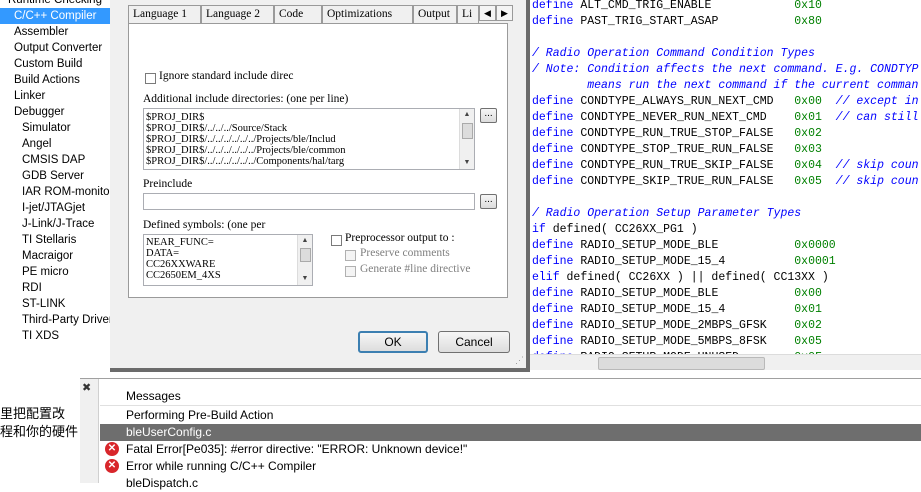 The height and width of the screenshot is (492, 921). Describe the element at coordinates (61, 16) in the screenshot. I see `category-item: C/C++ Compiler` at that location.